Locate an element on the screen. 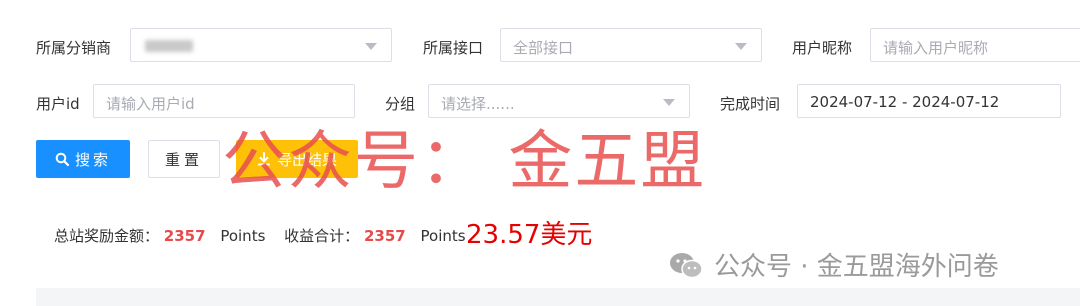 The image size is (1080, 306). footer-watermark-text: 公众号 · 金五盟海外问卷 is located at coordinates (856, 267).